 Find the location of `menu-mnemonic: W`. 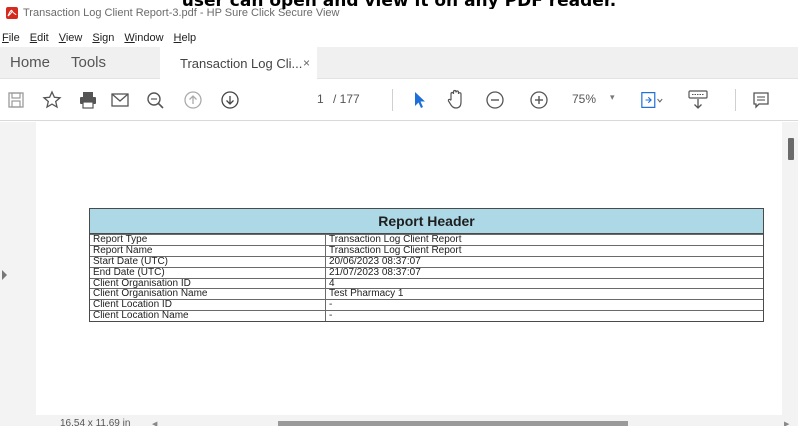

menu-mnemonic: W is located at coordinates (129, 37).